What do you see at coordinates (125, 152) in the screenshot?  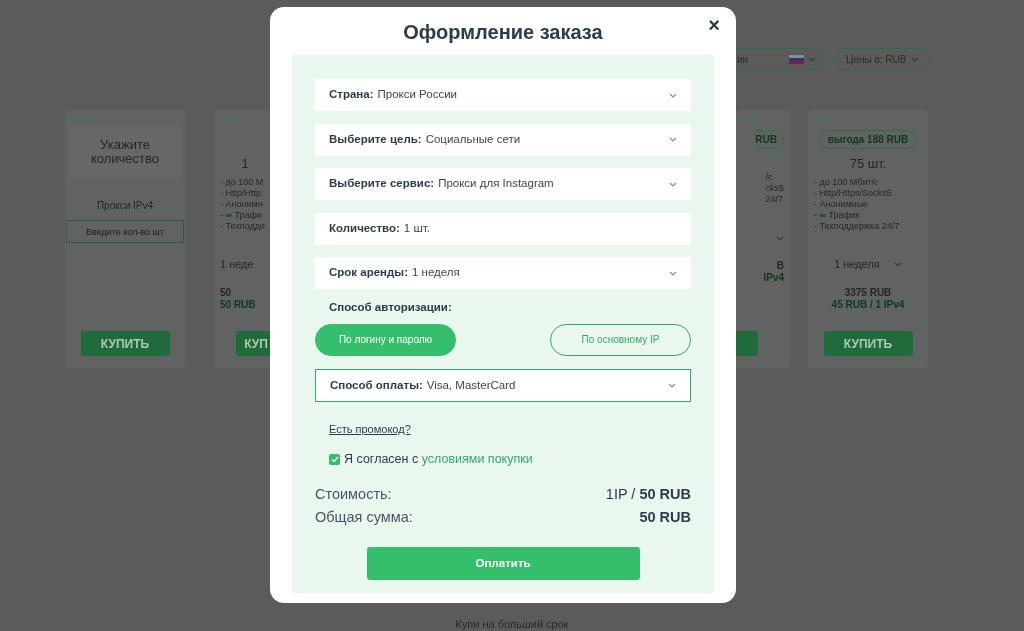 I see `card-title: Укажите количество` at bounding box center [125, 152].